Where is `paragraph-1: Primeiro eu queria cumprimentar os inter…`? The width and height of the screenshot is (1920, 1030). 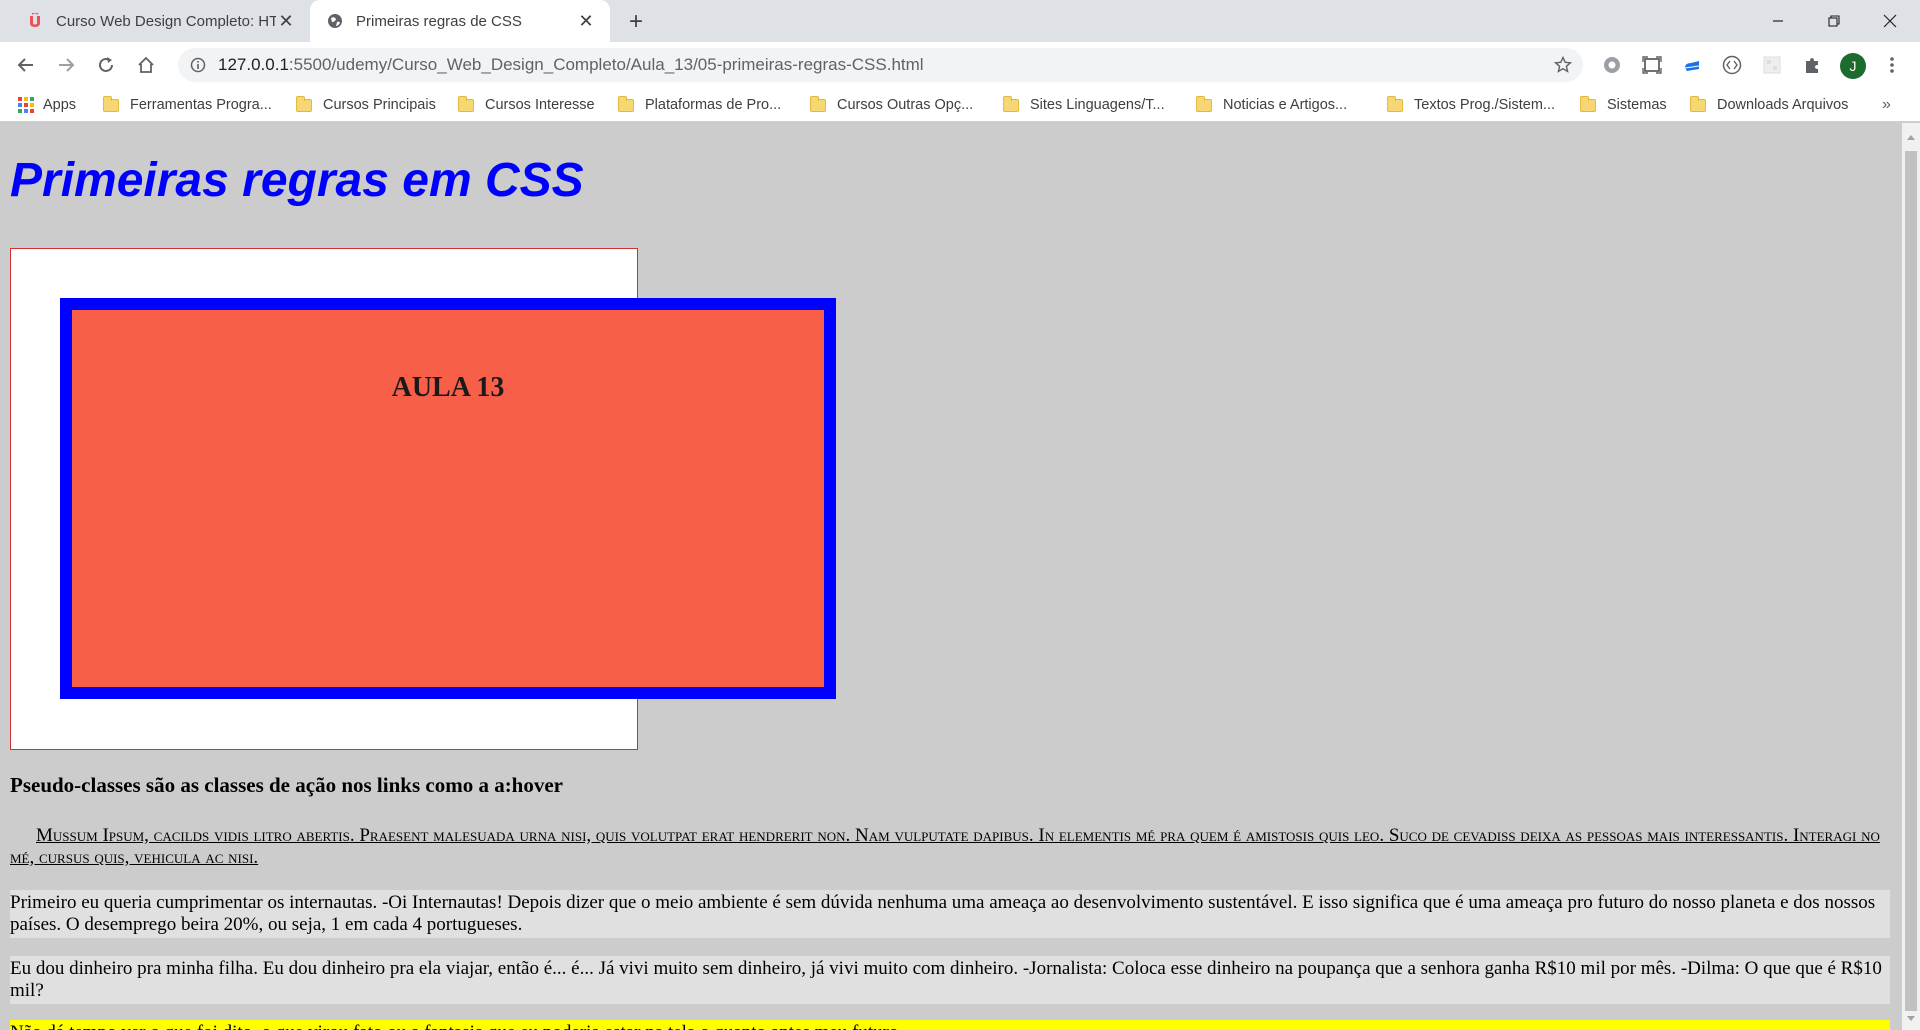 paragraph-1: Primeiro eu queria cumprimentar os inter… is located at coordinates (950, 914).